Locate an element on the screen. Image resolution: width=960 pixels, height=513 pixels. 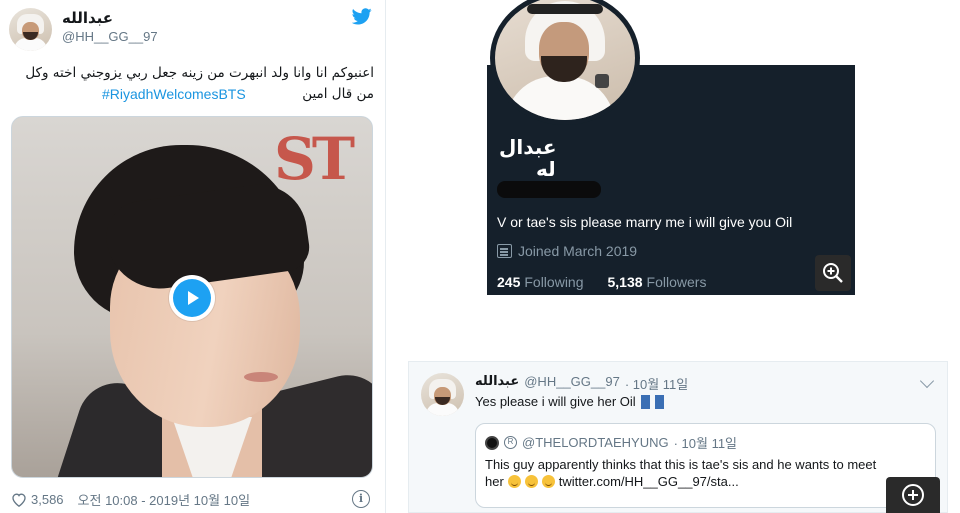
following-label: Following is located at coordinates (553, 282).